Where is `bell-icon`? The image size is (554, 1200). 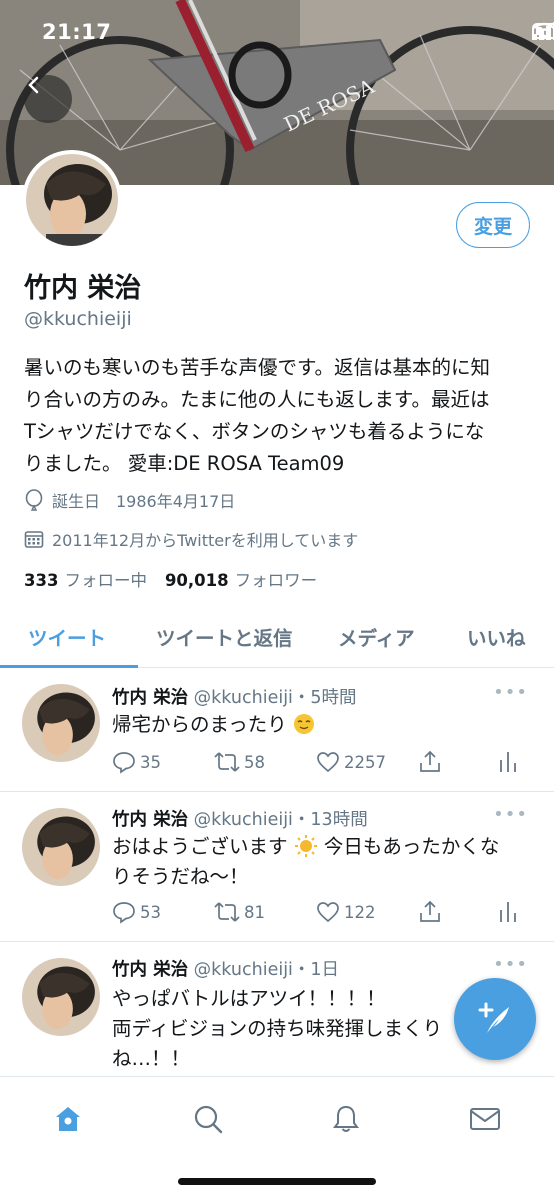
bell-icon is located at coordinates (346, 1118).